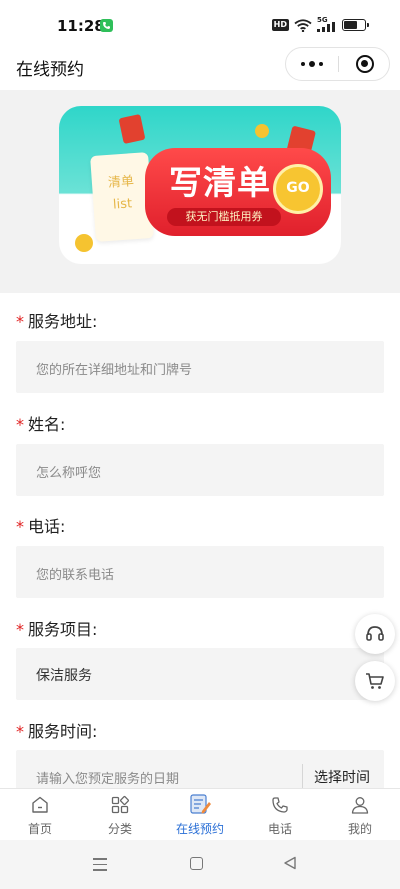  I want to click on name-input: 怎么称呼您, so click(200, 470).